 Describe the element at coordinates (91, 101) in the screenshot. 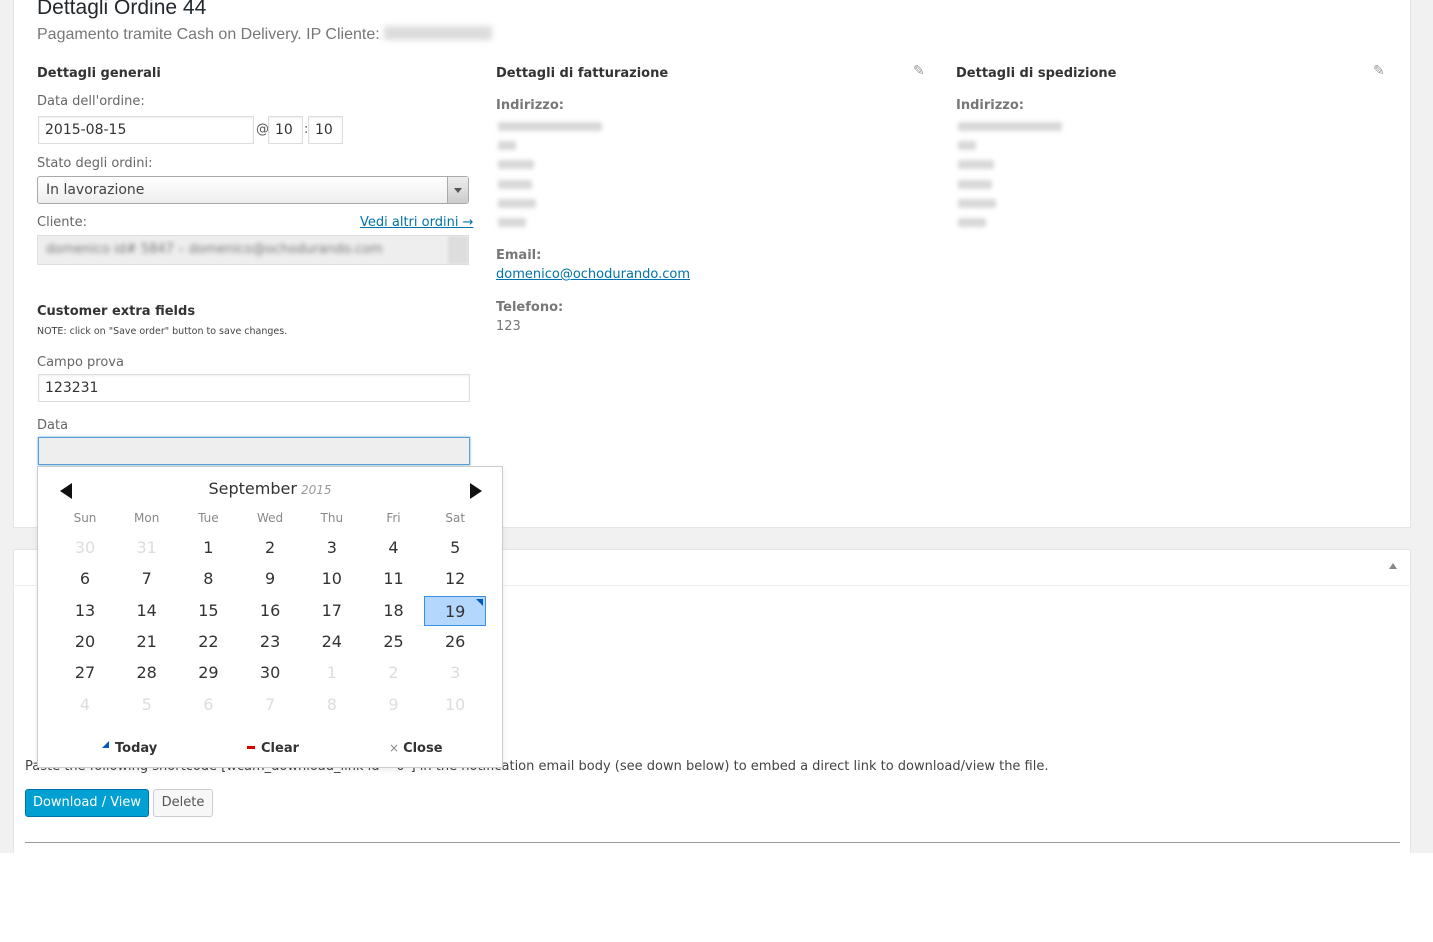

I see `order-date-label: Data dell'ordine:` at that location.